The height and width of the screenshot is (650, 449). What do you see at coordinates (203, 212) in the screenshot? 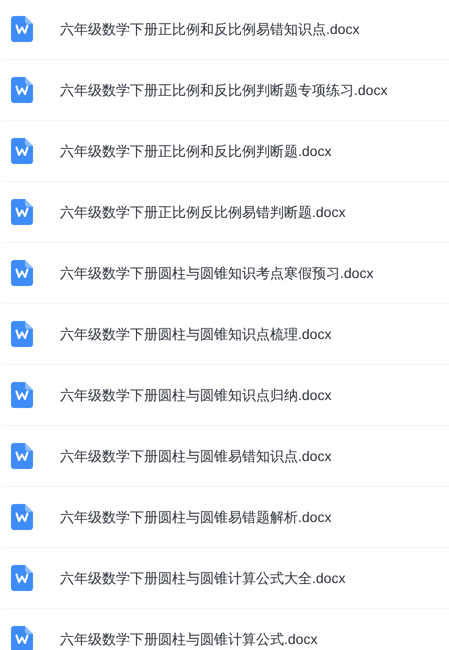
I see `file-name: 六年级数学下册正比例反比例易错判断题.docx` at bounding box center [203, 212].